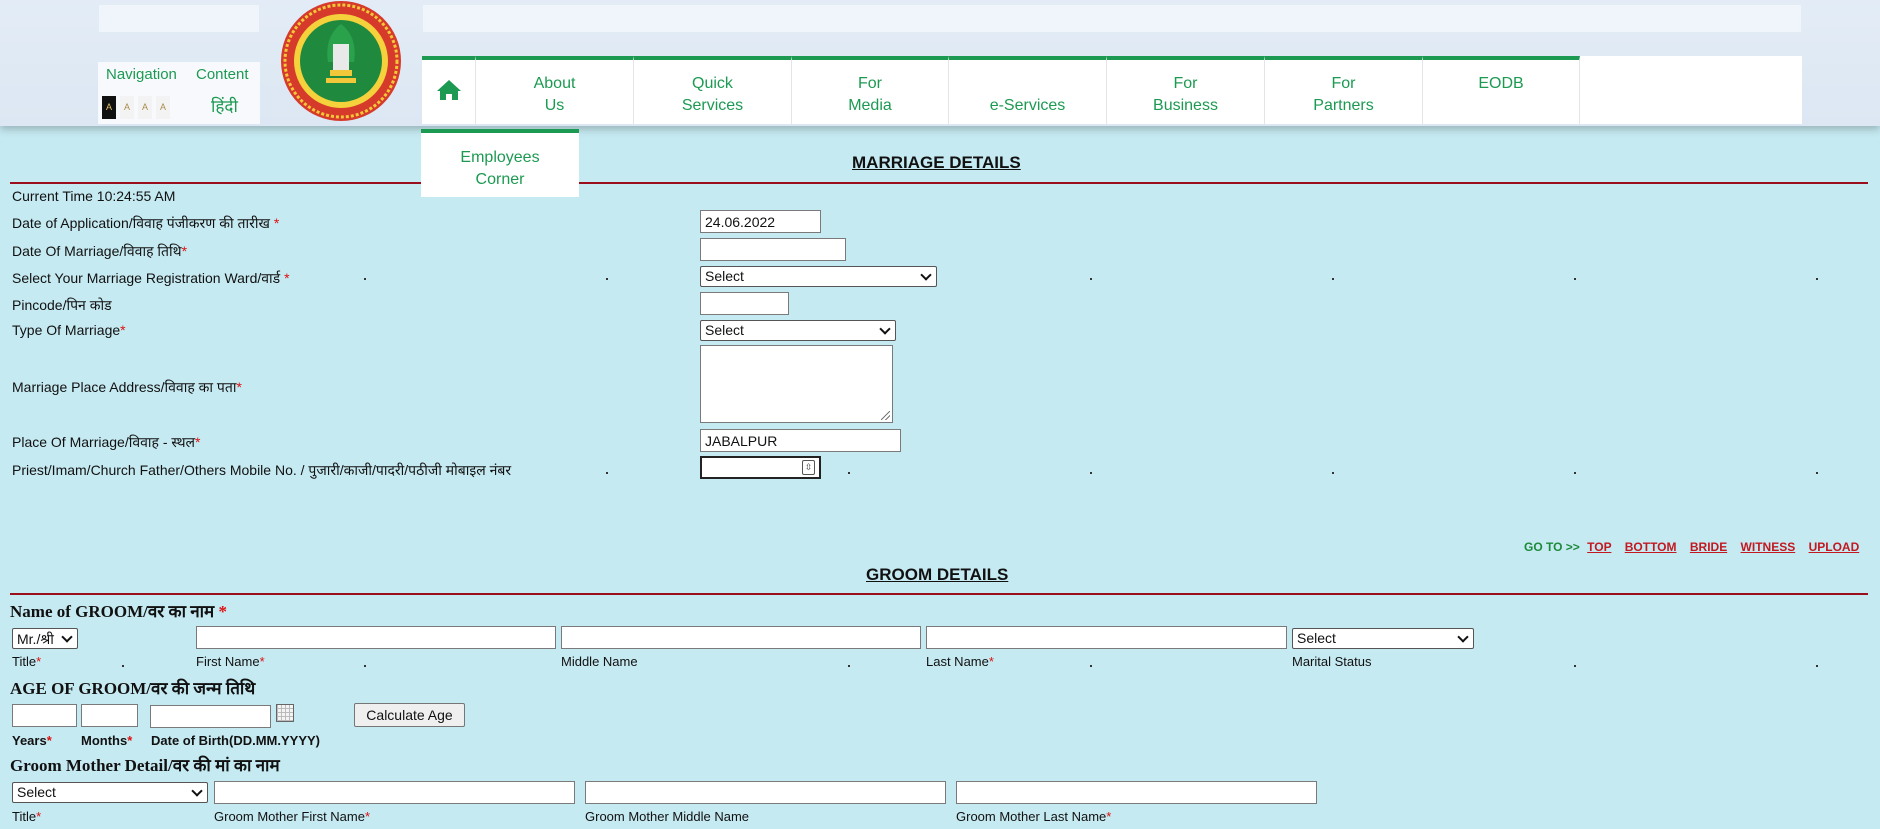 The image size is (1880, 829). I want to click on groom-marital-status-select: Select, so click(1383, 638).